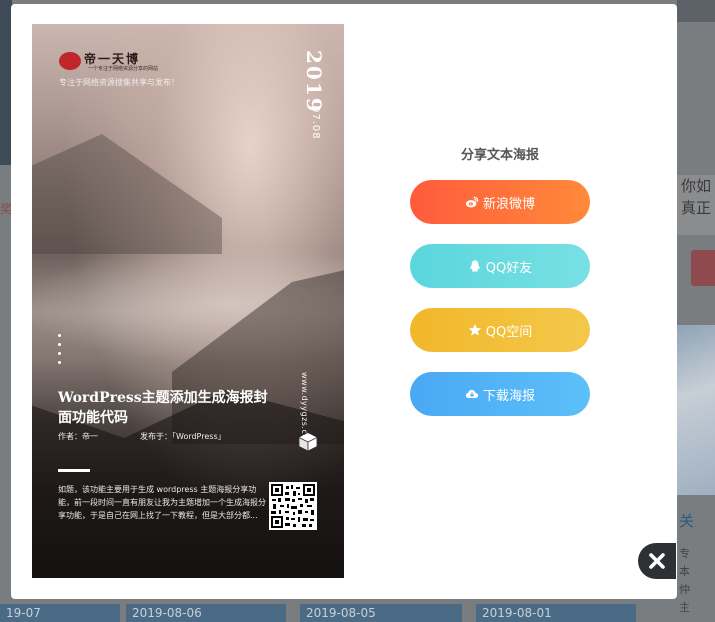  I want to click on share-title: 分享文本海报, so click(499, 155).